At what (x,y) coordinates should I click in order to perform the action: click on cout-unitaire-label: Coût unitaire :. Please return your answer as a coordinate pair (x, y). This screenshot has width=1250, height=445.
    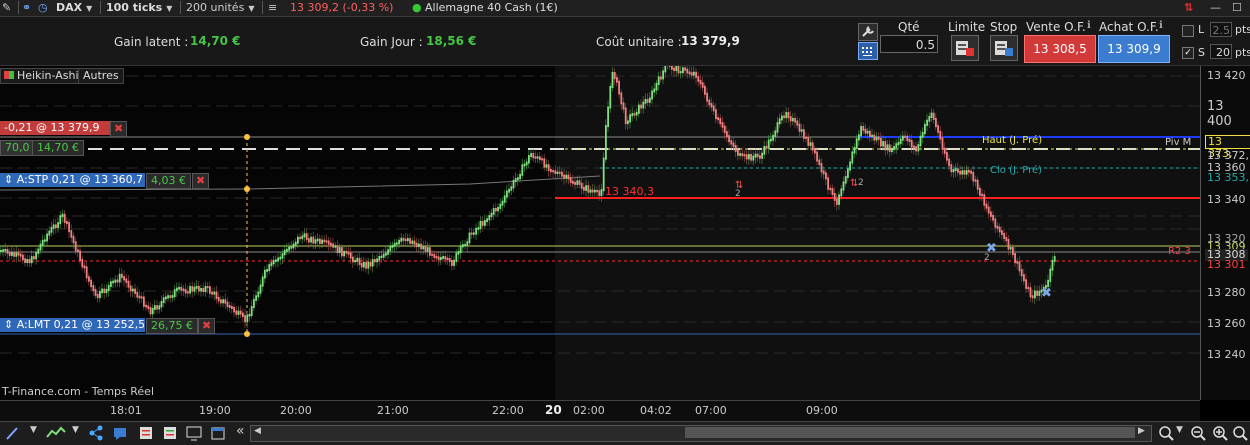
    Looking at the image, I should click on (639, 42).